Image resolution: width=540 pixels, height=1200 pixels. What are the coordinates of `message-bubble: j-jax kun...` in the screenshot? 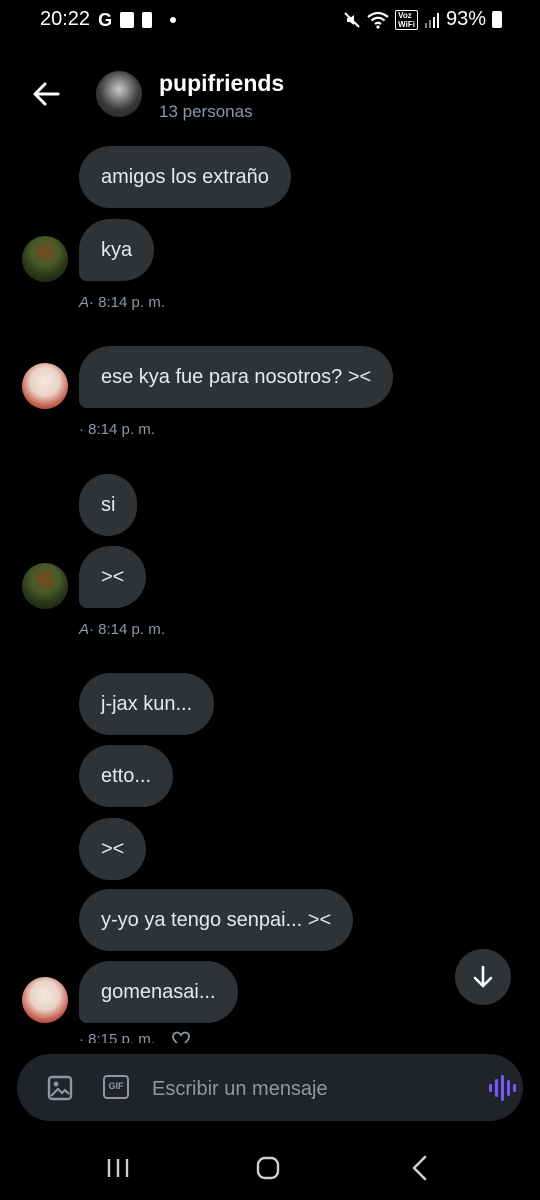 It's located at (147, 704).